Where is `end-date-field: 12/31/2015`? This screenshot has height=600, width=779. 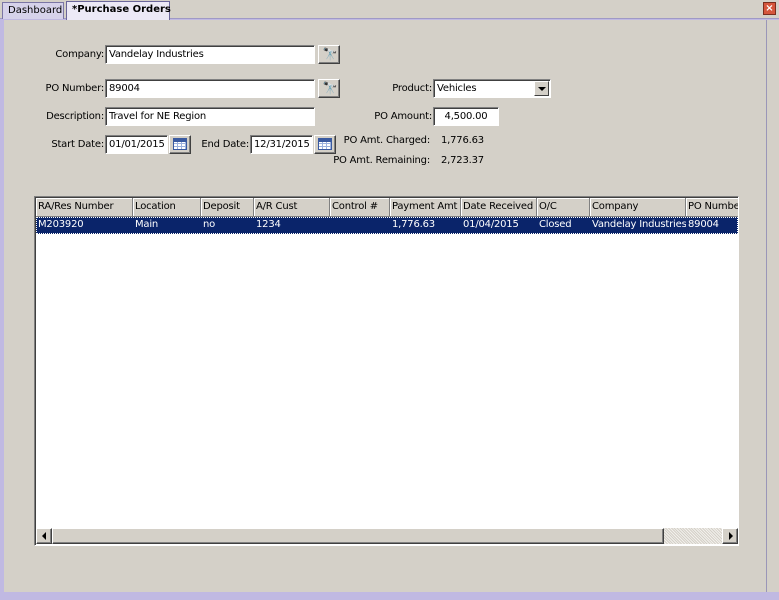 end-date-field: 12/31/2015 is located at coordinates (281, 144).